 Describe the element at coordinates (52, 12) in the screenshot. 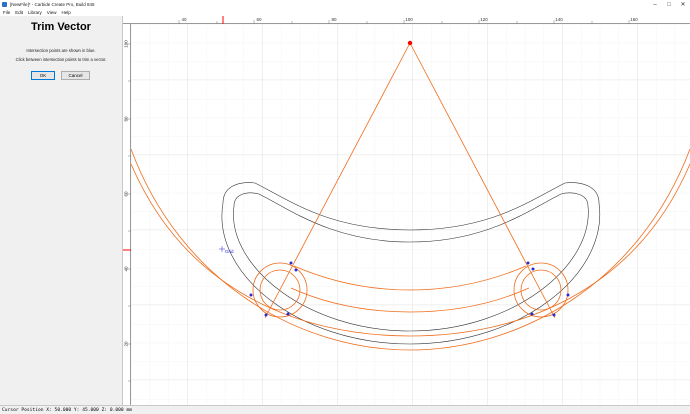

I see `menu-view: View` at that location.